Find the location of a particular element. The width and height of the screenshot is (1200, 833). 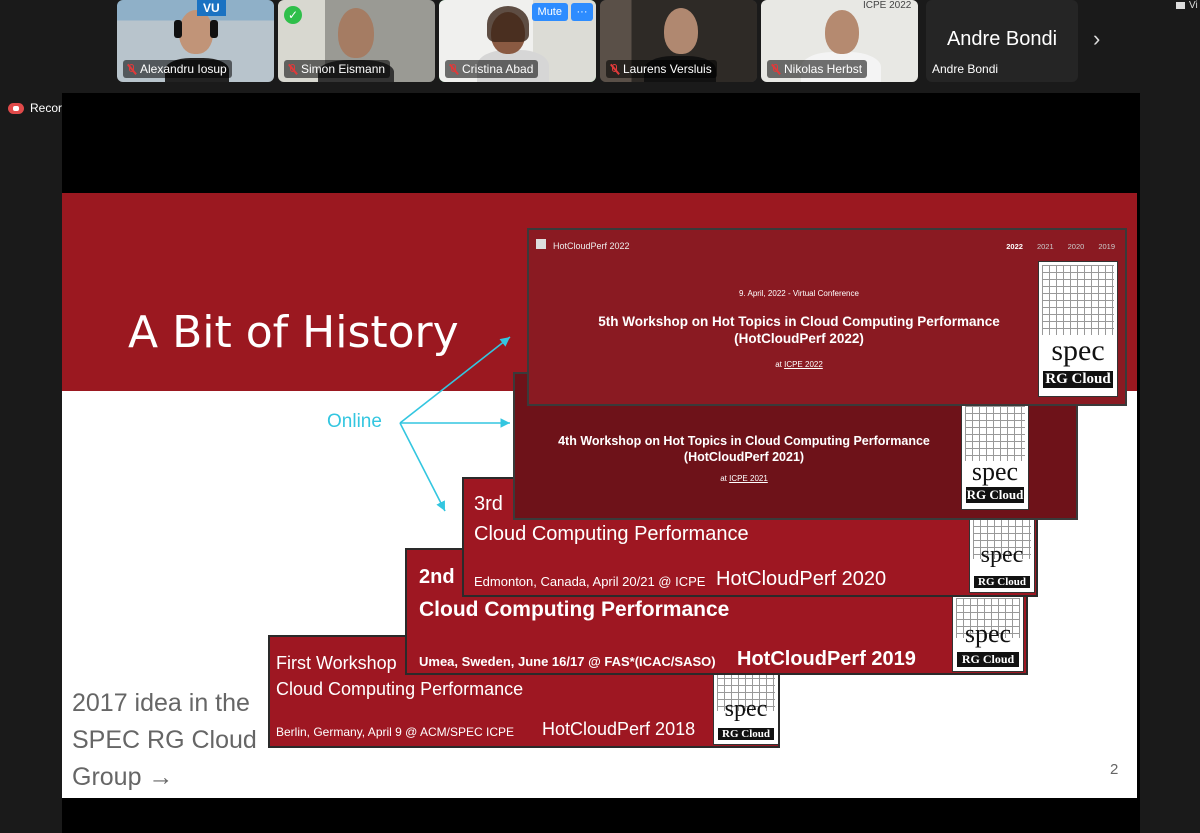

web-subheading: (HotCloudPerf 2021) is located at coordinates (744, 457).